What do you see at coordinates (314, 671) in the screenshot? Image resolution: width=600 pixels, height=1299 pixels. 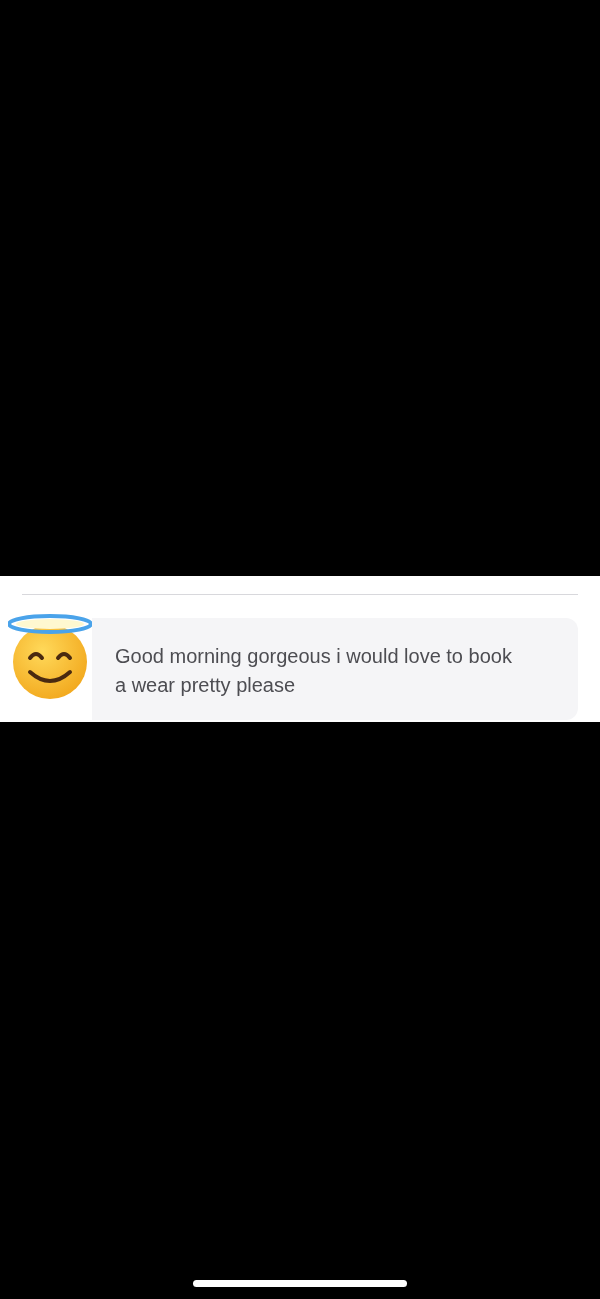 I see `message-text: Good morning gorgeous i would love to book a wear pretty please` at bounding box center [314, 671].